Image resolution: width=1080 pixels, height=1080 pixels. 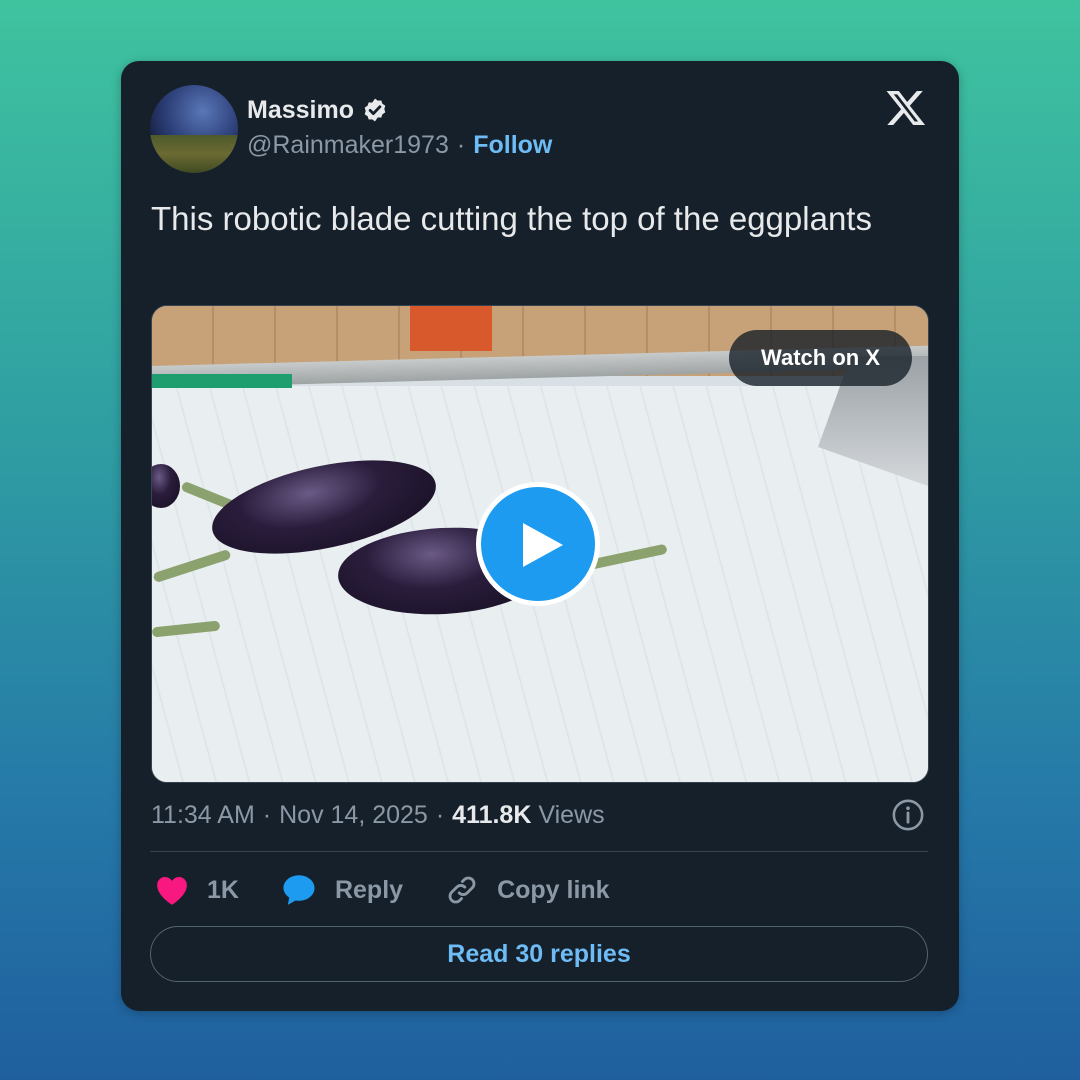 What do you see at coordinates (539, 954) in the screenshot?
I see `read-replies-button: Read 30 replies` at bounding box center [539, 954].